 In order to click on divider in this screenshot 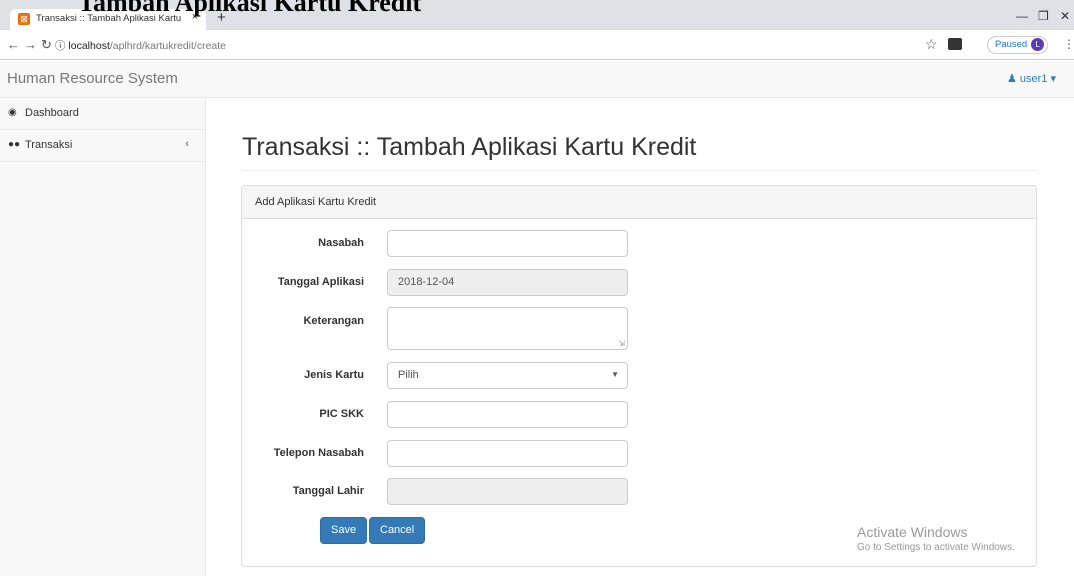, I will do `click(639, 170)`.